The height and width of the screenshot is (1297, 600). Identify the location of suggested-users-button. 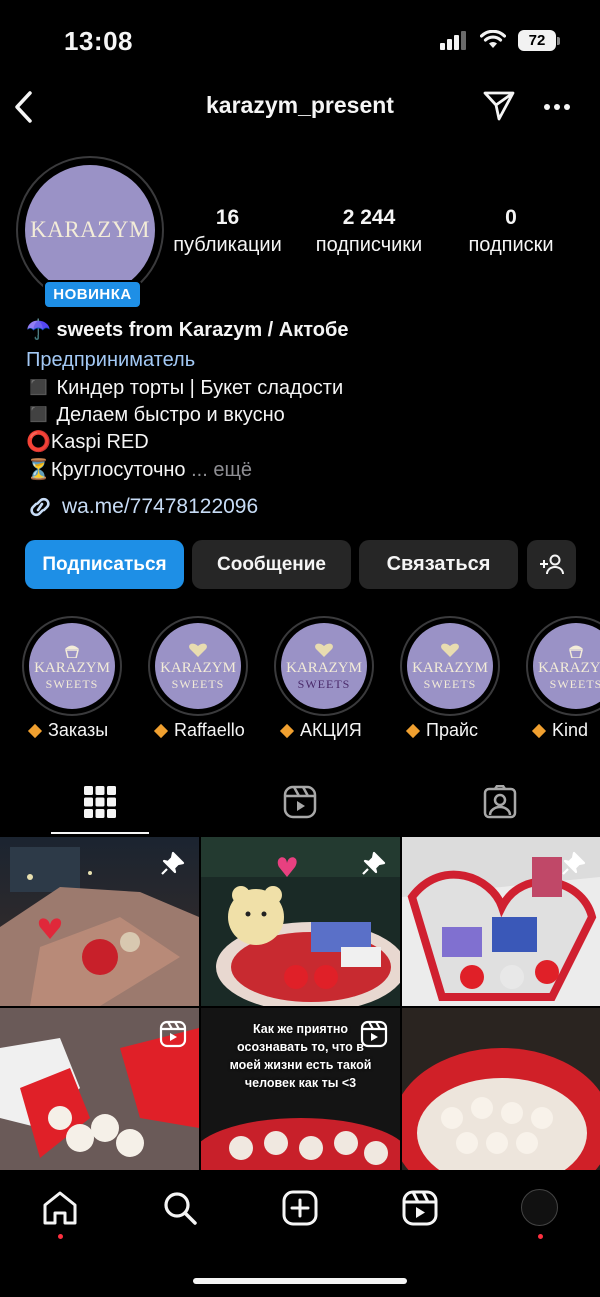
(551, 564).